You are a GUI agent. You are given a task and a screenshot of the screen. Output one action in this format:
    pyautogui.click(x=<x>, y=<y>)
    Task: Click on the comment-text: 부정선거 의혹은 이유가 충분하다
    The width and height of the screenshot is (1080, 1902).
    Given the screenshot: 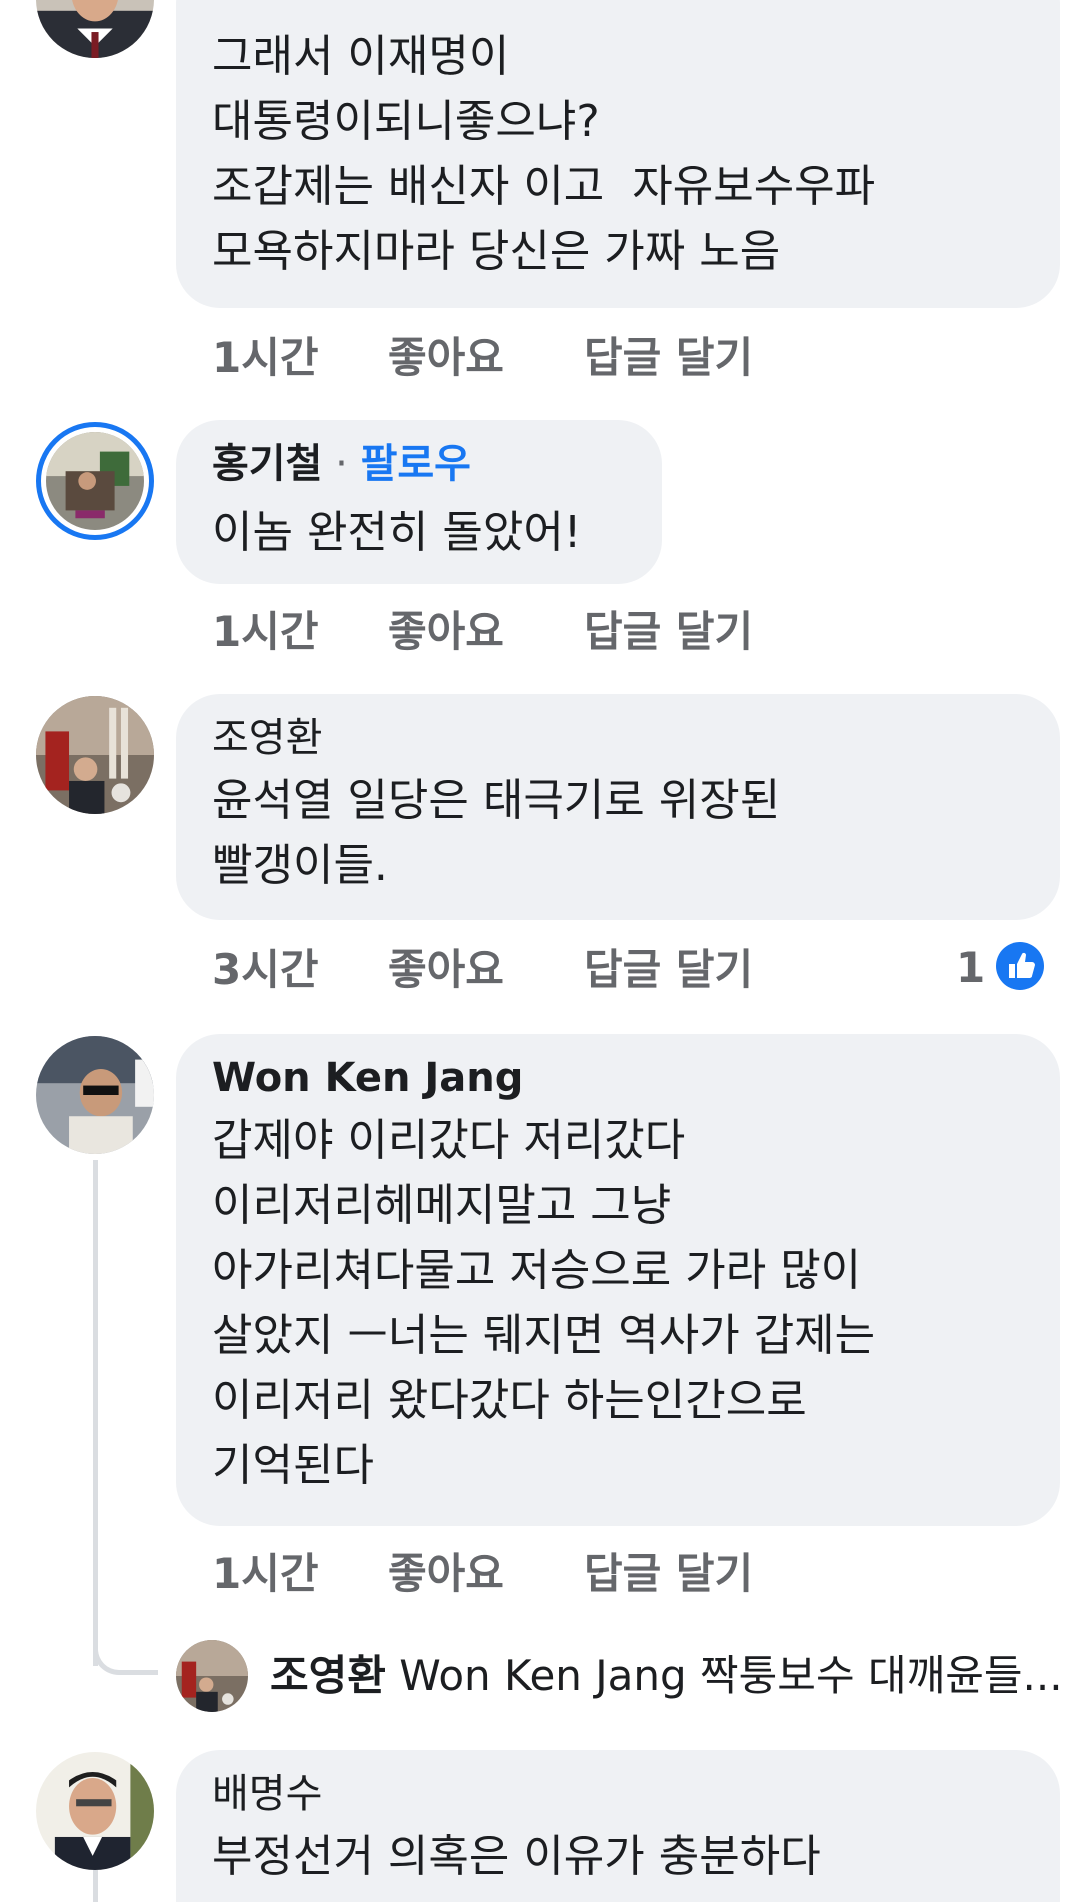 What is the action you would take?
    pyautogui.click(x=516, y=1856)
    